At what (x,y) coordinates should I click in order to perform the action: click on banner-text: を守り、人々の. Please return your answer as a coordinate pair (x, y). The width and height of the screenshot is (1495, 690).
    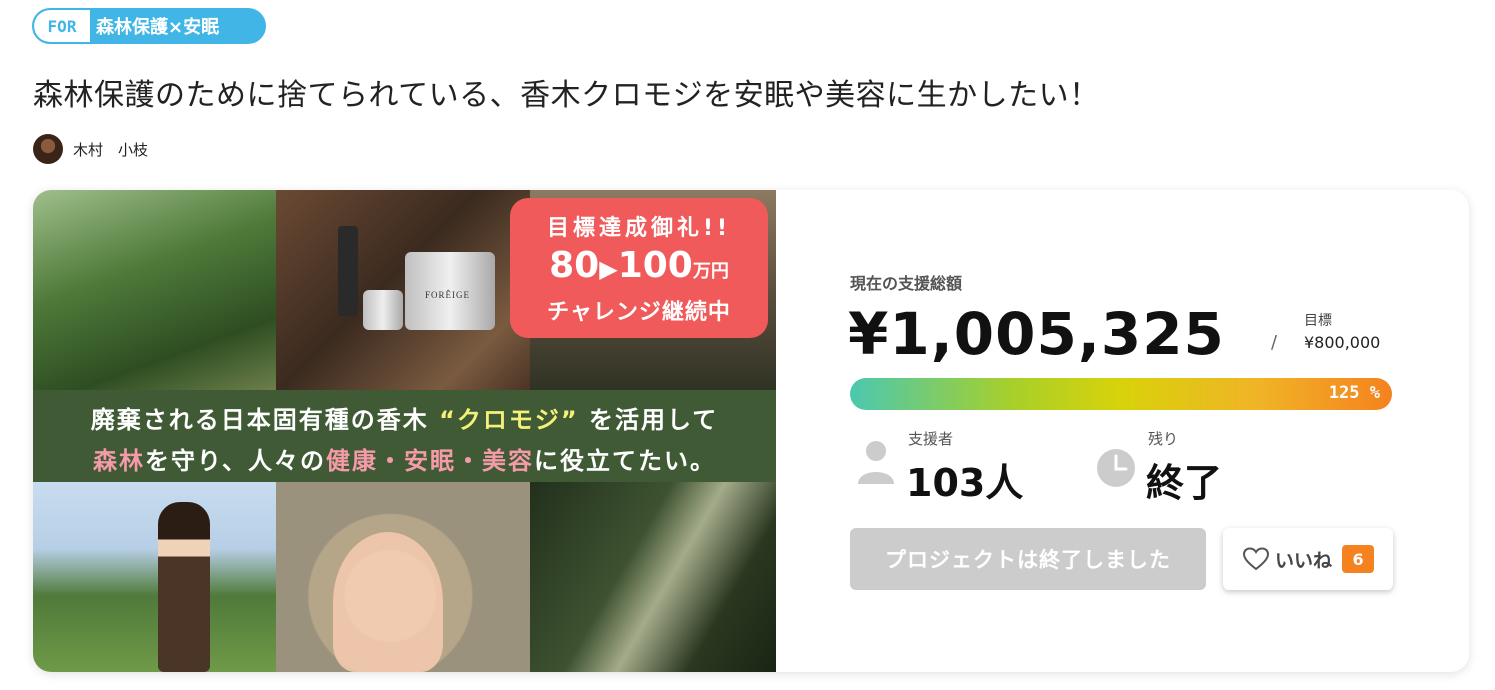
    Looking at the image, I should click on (235, 461).